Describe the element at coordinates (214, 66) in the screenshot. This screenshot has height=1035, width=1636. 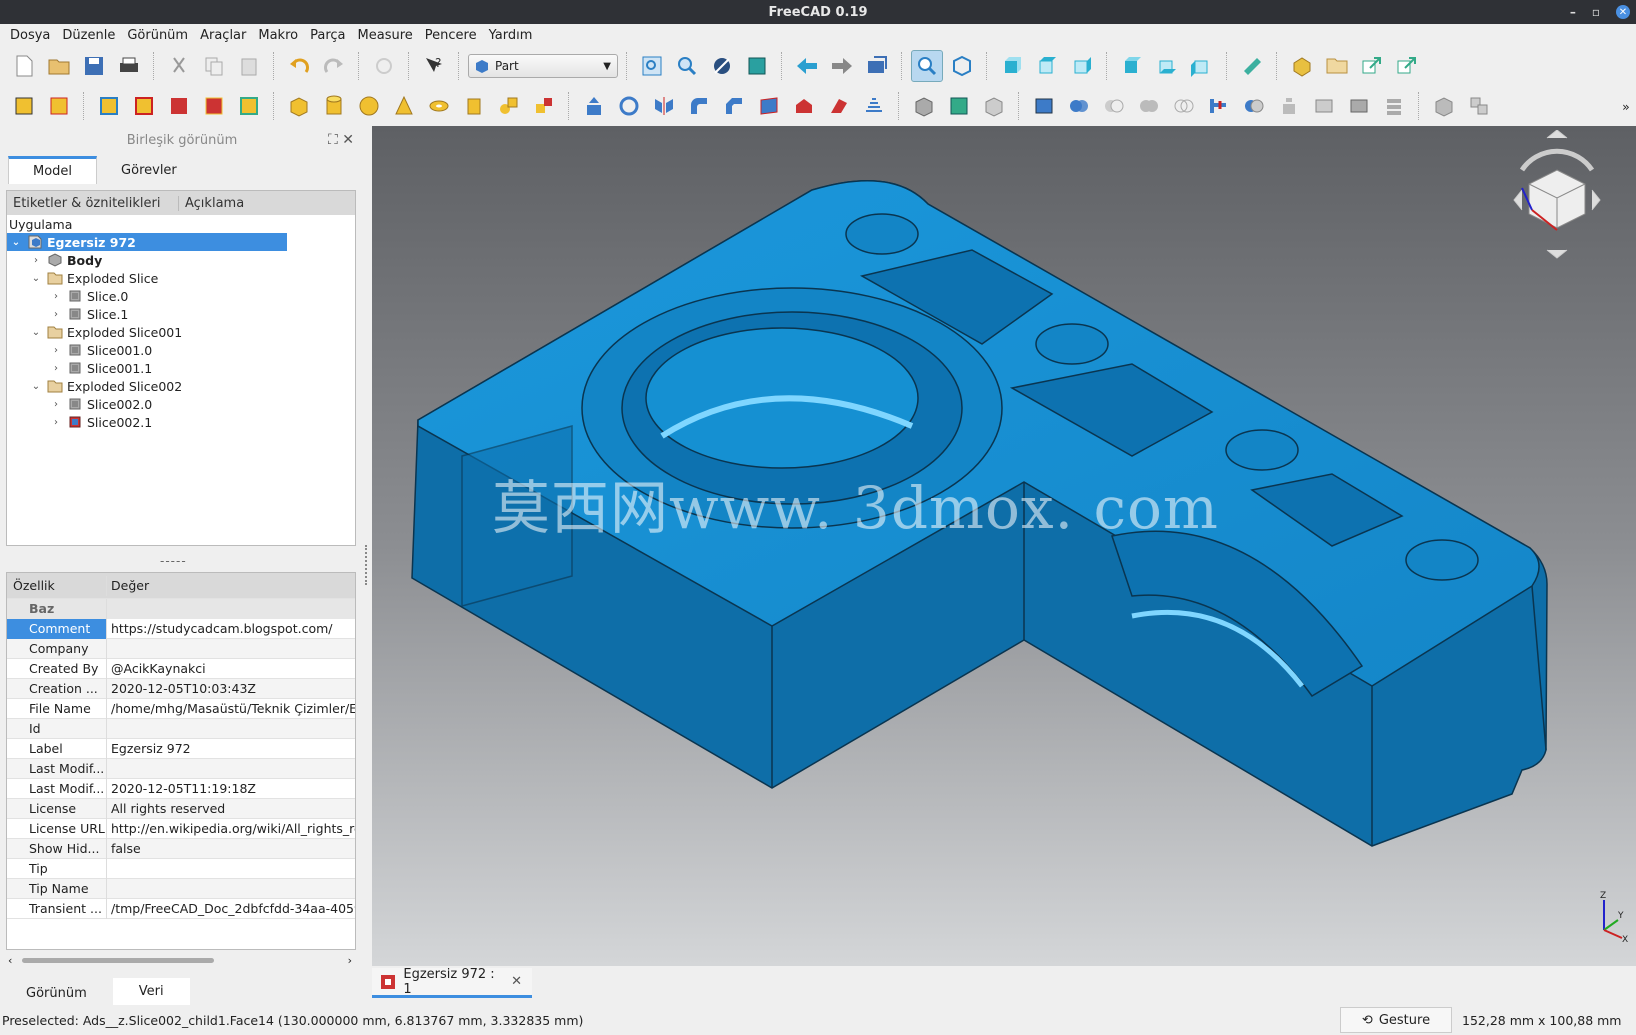
I see `copy-icon` at that location.